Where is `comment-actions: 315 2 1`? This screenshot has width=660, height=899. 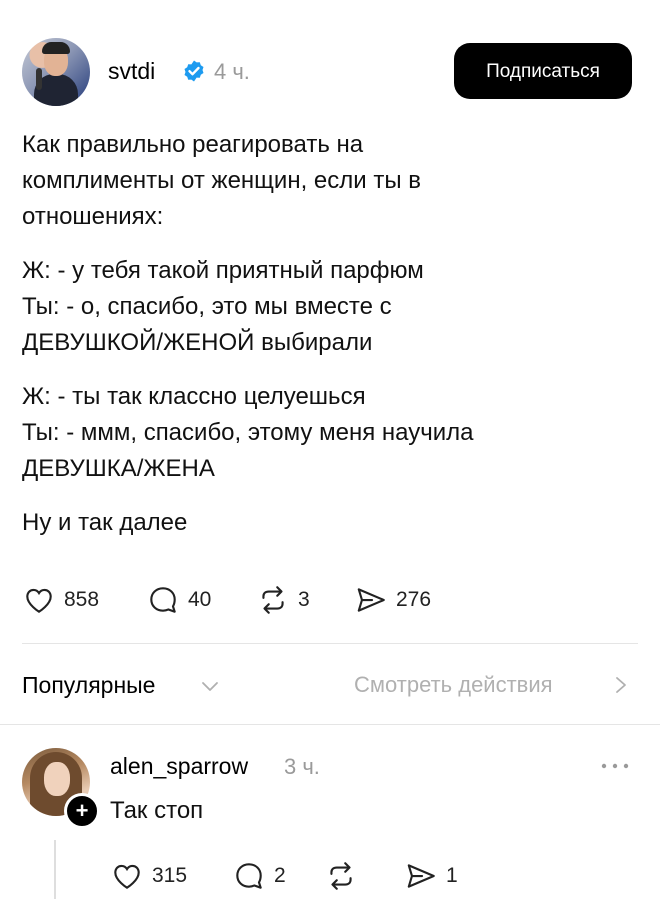
comment-actions: 315 2 1 is located at coordinates (360, 876).